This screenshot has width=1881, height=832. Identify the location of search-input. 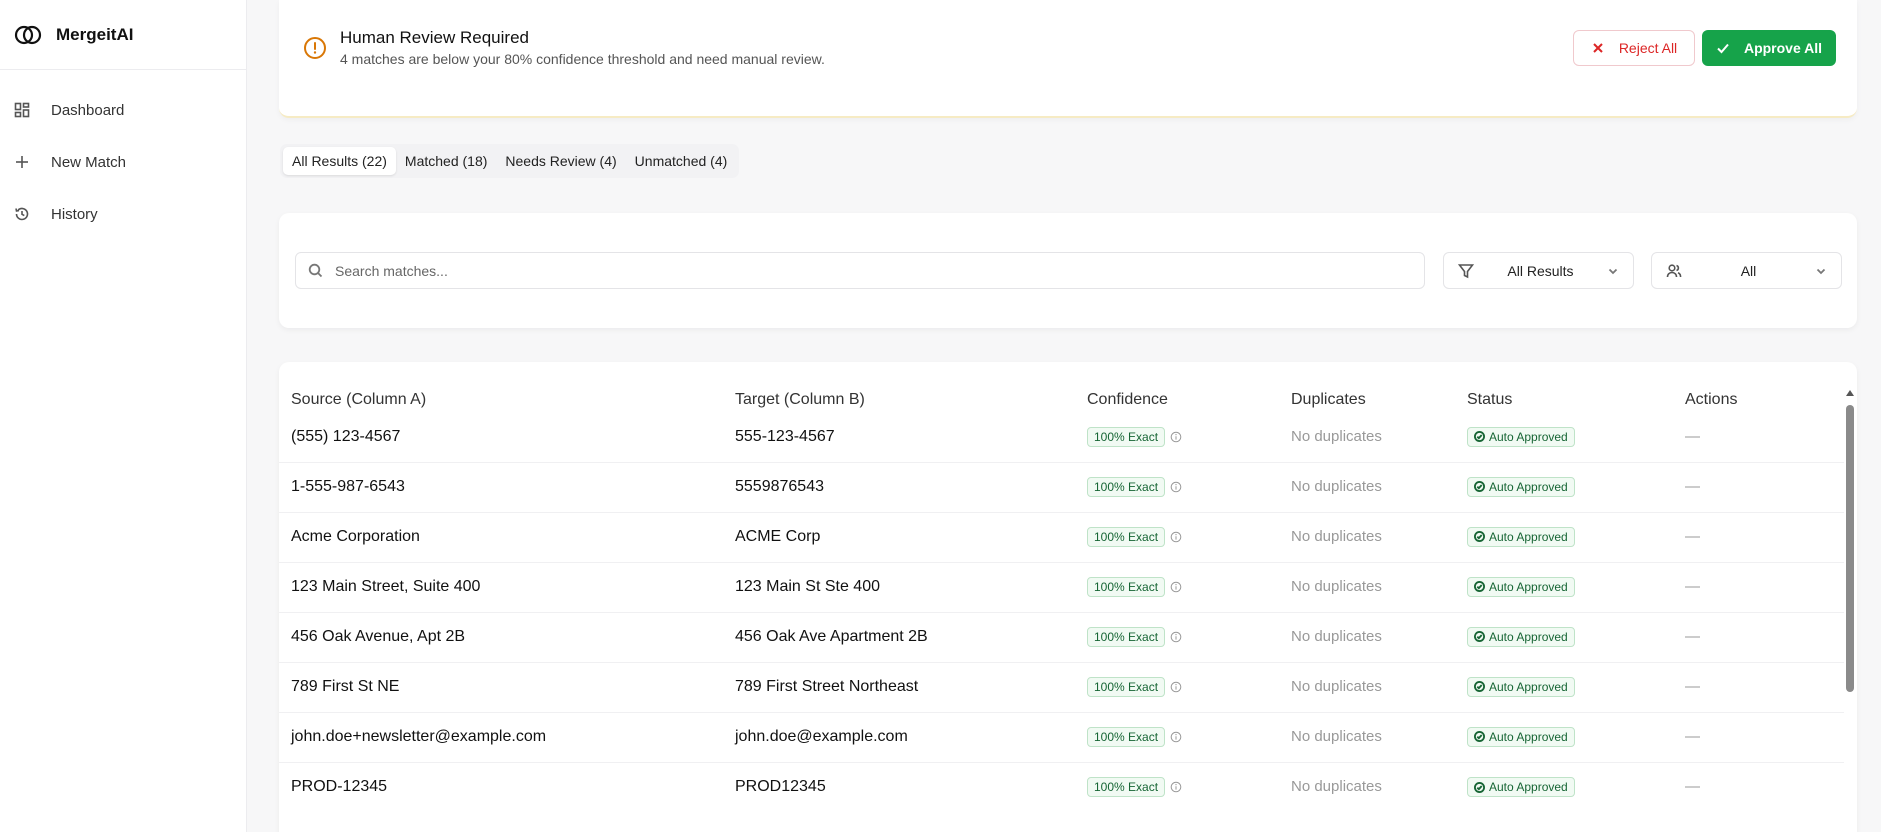
(835, 270).